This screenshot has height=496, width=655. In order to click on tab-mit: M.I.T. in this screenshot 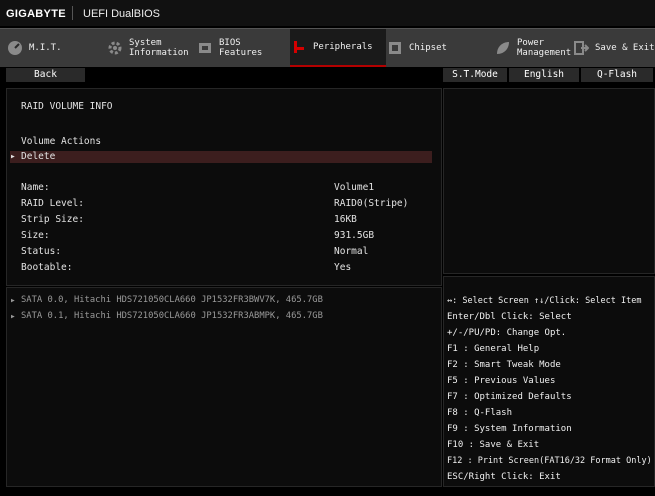, I will do `click(49, 48)`.